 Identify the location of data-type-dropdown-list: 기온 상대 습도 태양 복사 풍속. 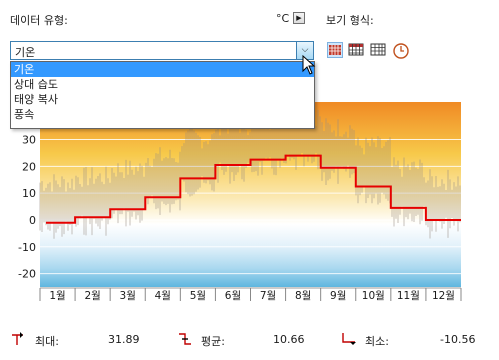
(162, 95).